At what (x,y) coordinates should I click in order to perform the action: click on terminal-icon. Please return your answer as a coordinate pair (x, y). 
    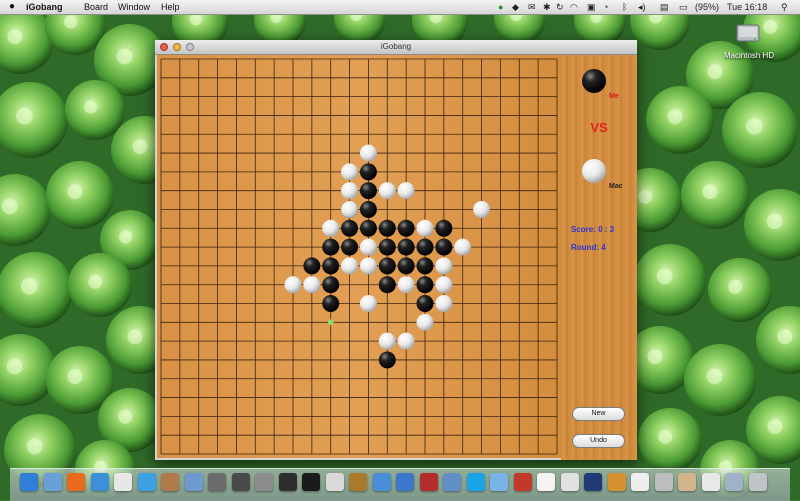
    Looking at the image, I should click on (311, 482).